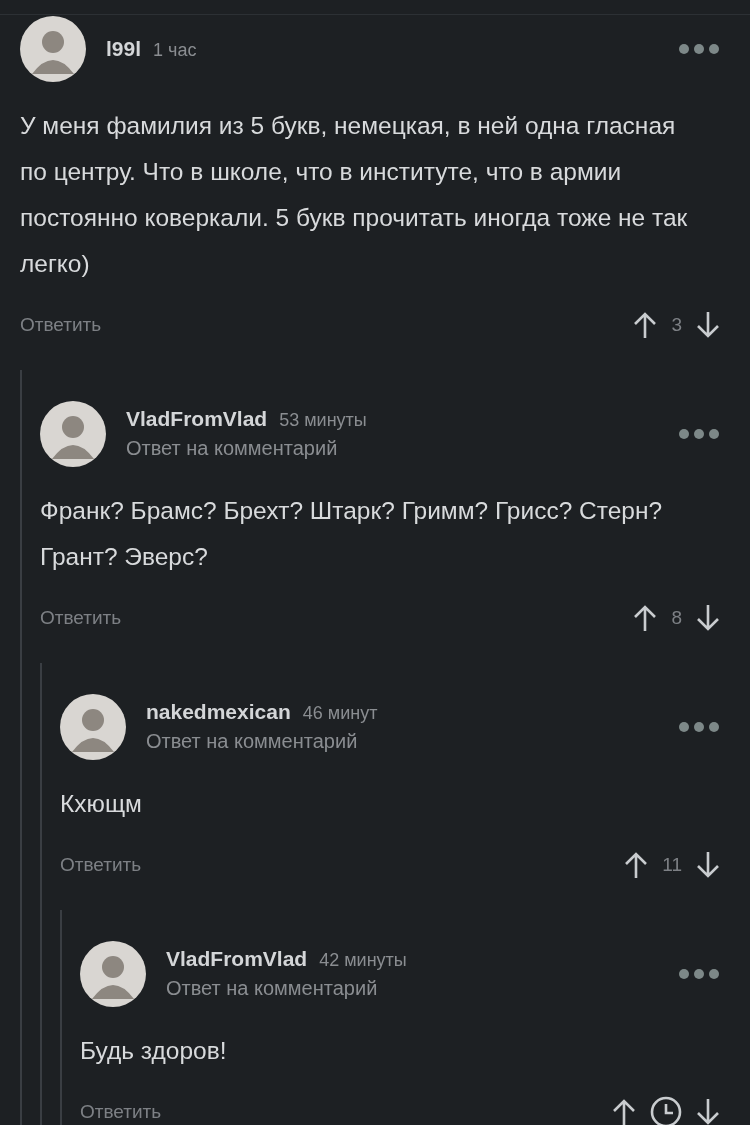 The width and height of the screenshot is (750, 1125). What do you see at coordinates (676, 325) in the screenshot?
I see `rating-count: 3` at bounding box center [676, 325].